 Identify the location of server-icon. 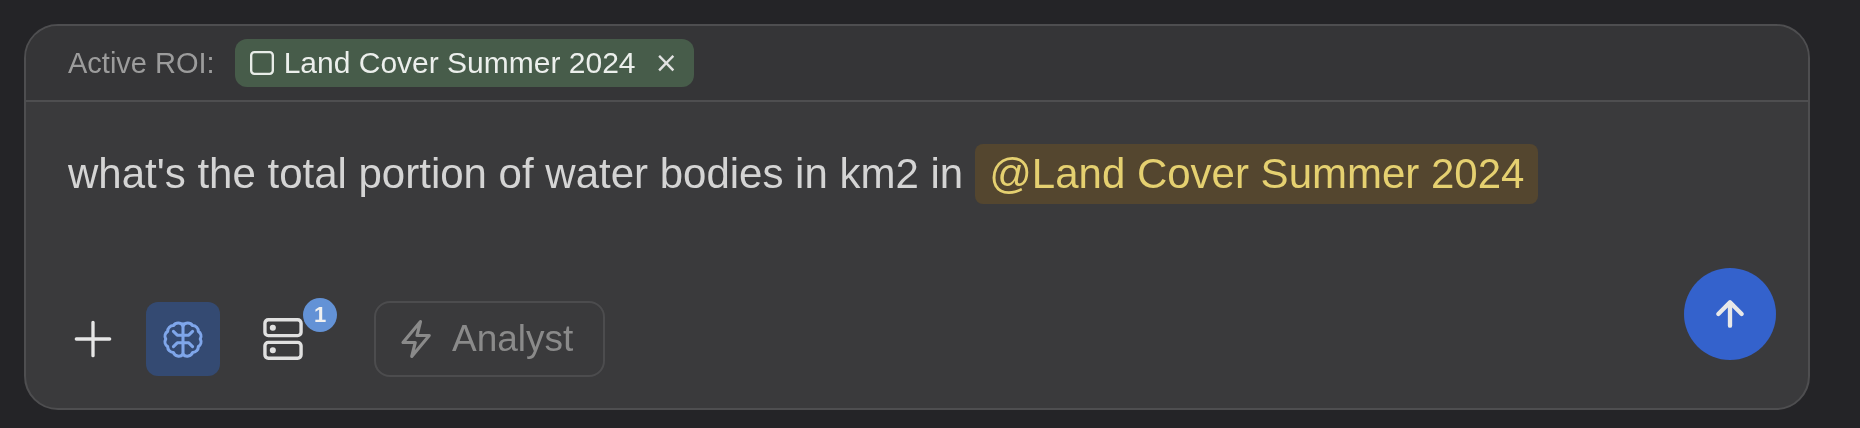
(283, 339).